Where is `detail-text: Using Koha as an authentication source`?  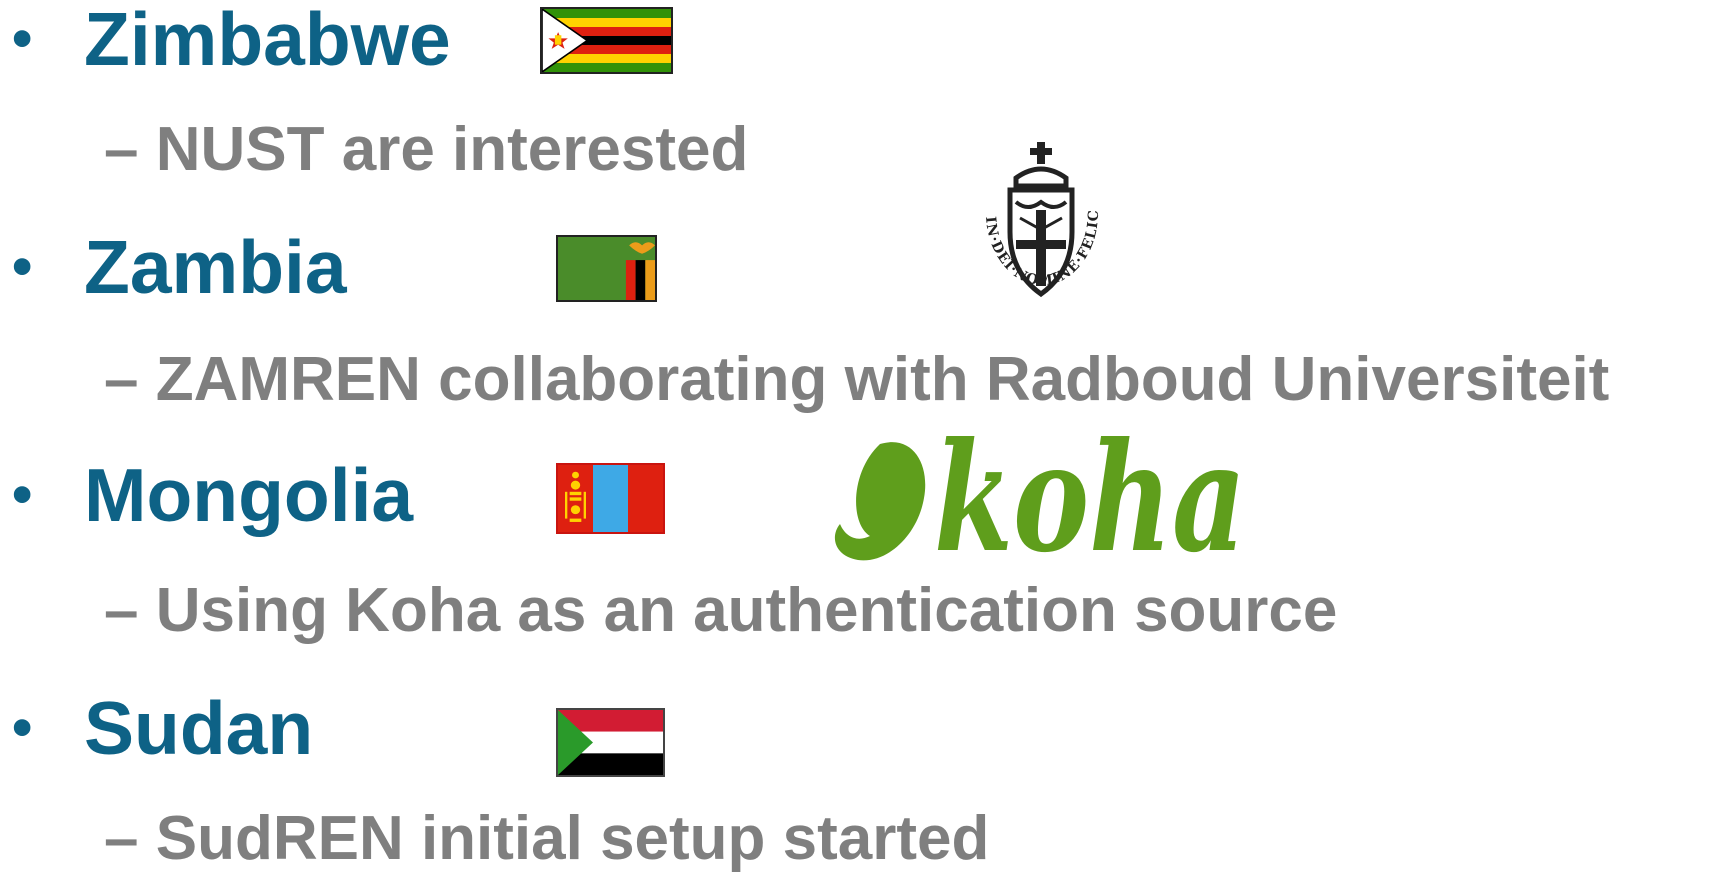
detail-text: Using Koha as an authentication source is located at coordinates (746, 610).